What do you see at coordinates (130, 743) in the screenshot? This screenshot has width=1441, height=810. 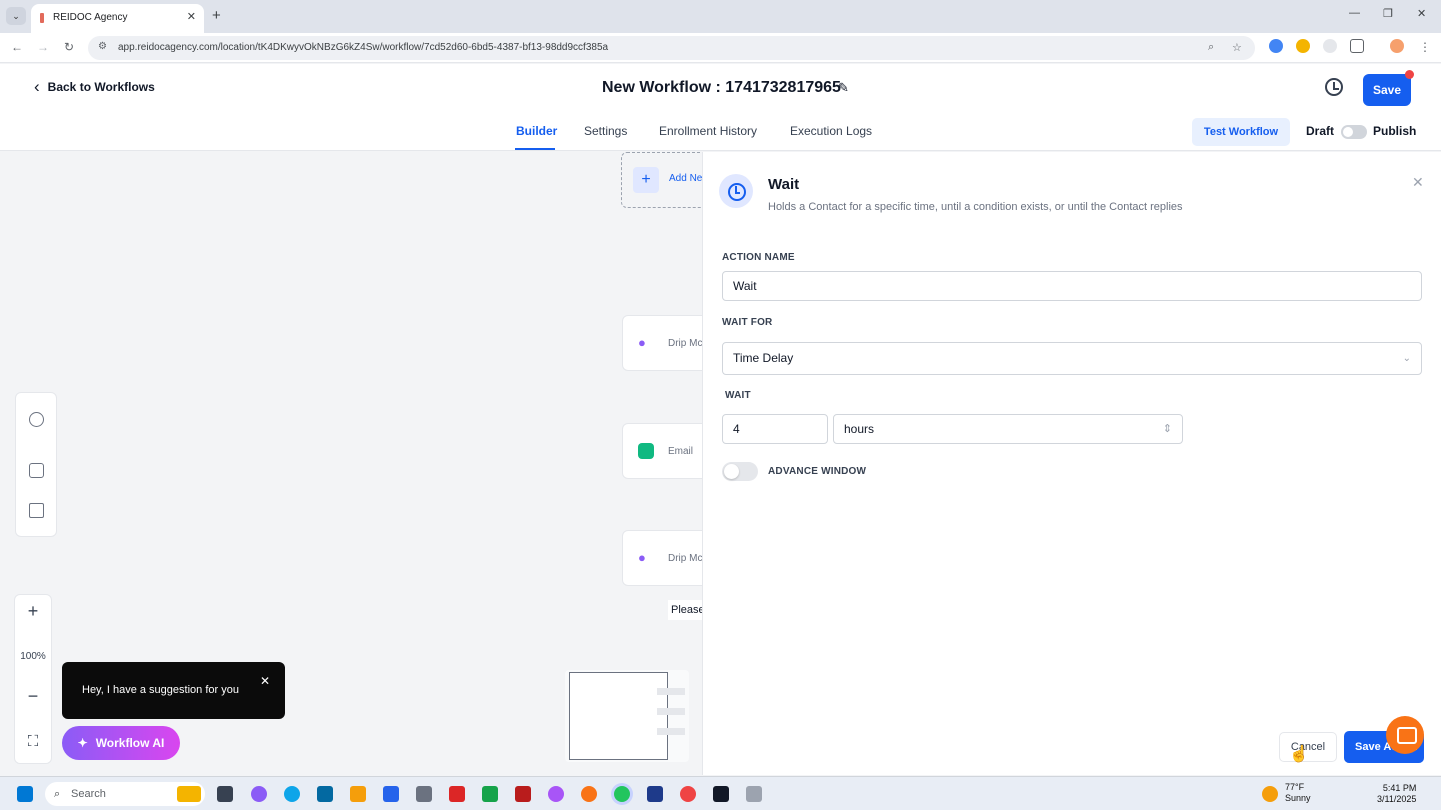 I see `workflow-ai-label: Workflow AI` at bounding box center [130, 743].